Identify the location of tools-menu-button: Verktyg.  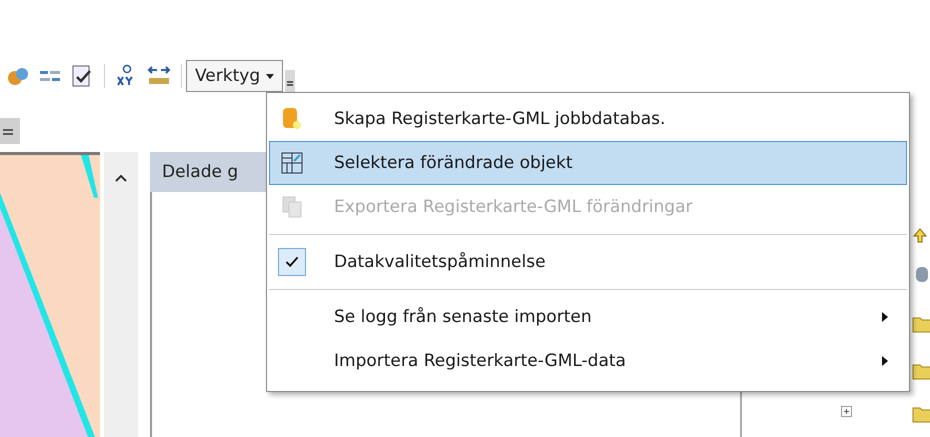
(235, 76).